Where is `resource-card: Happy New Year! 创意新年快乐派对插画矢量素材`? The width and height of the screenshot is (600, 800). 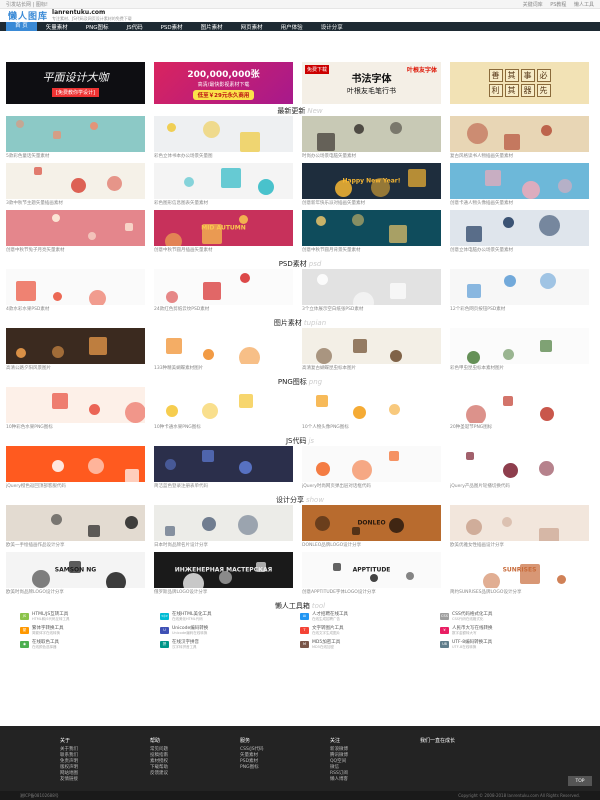 resource-card: Happy New Year! 创意新年快乐派对插画矢量素材 is located at coordinates (371, 186).